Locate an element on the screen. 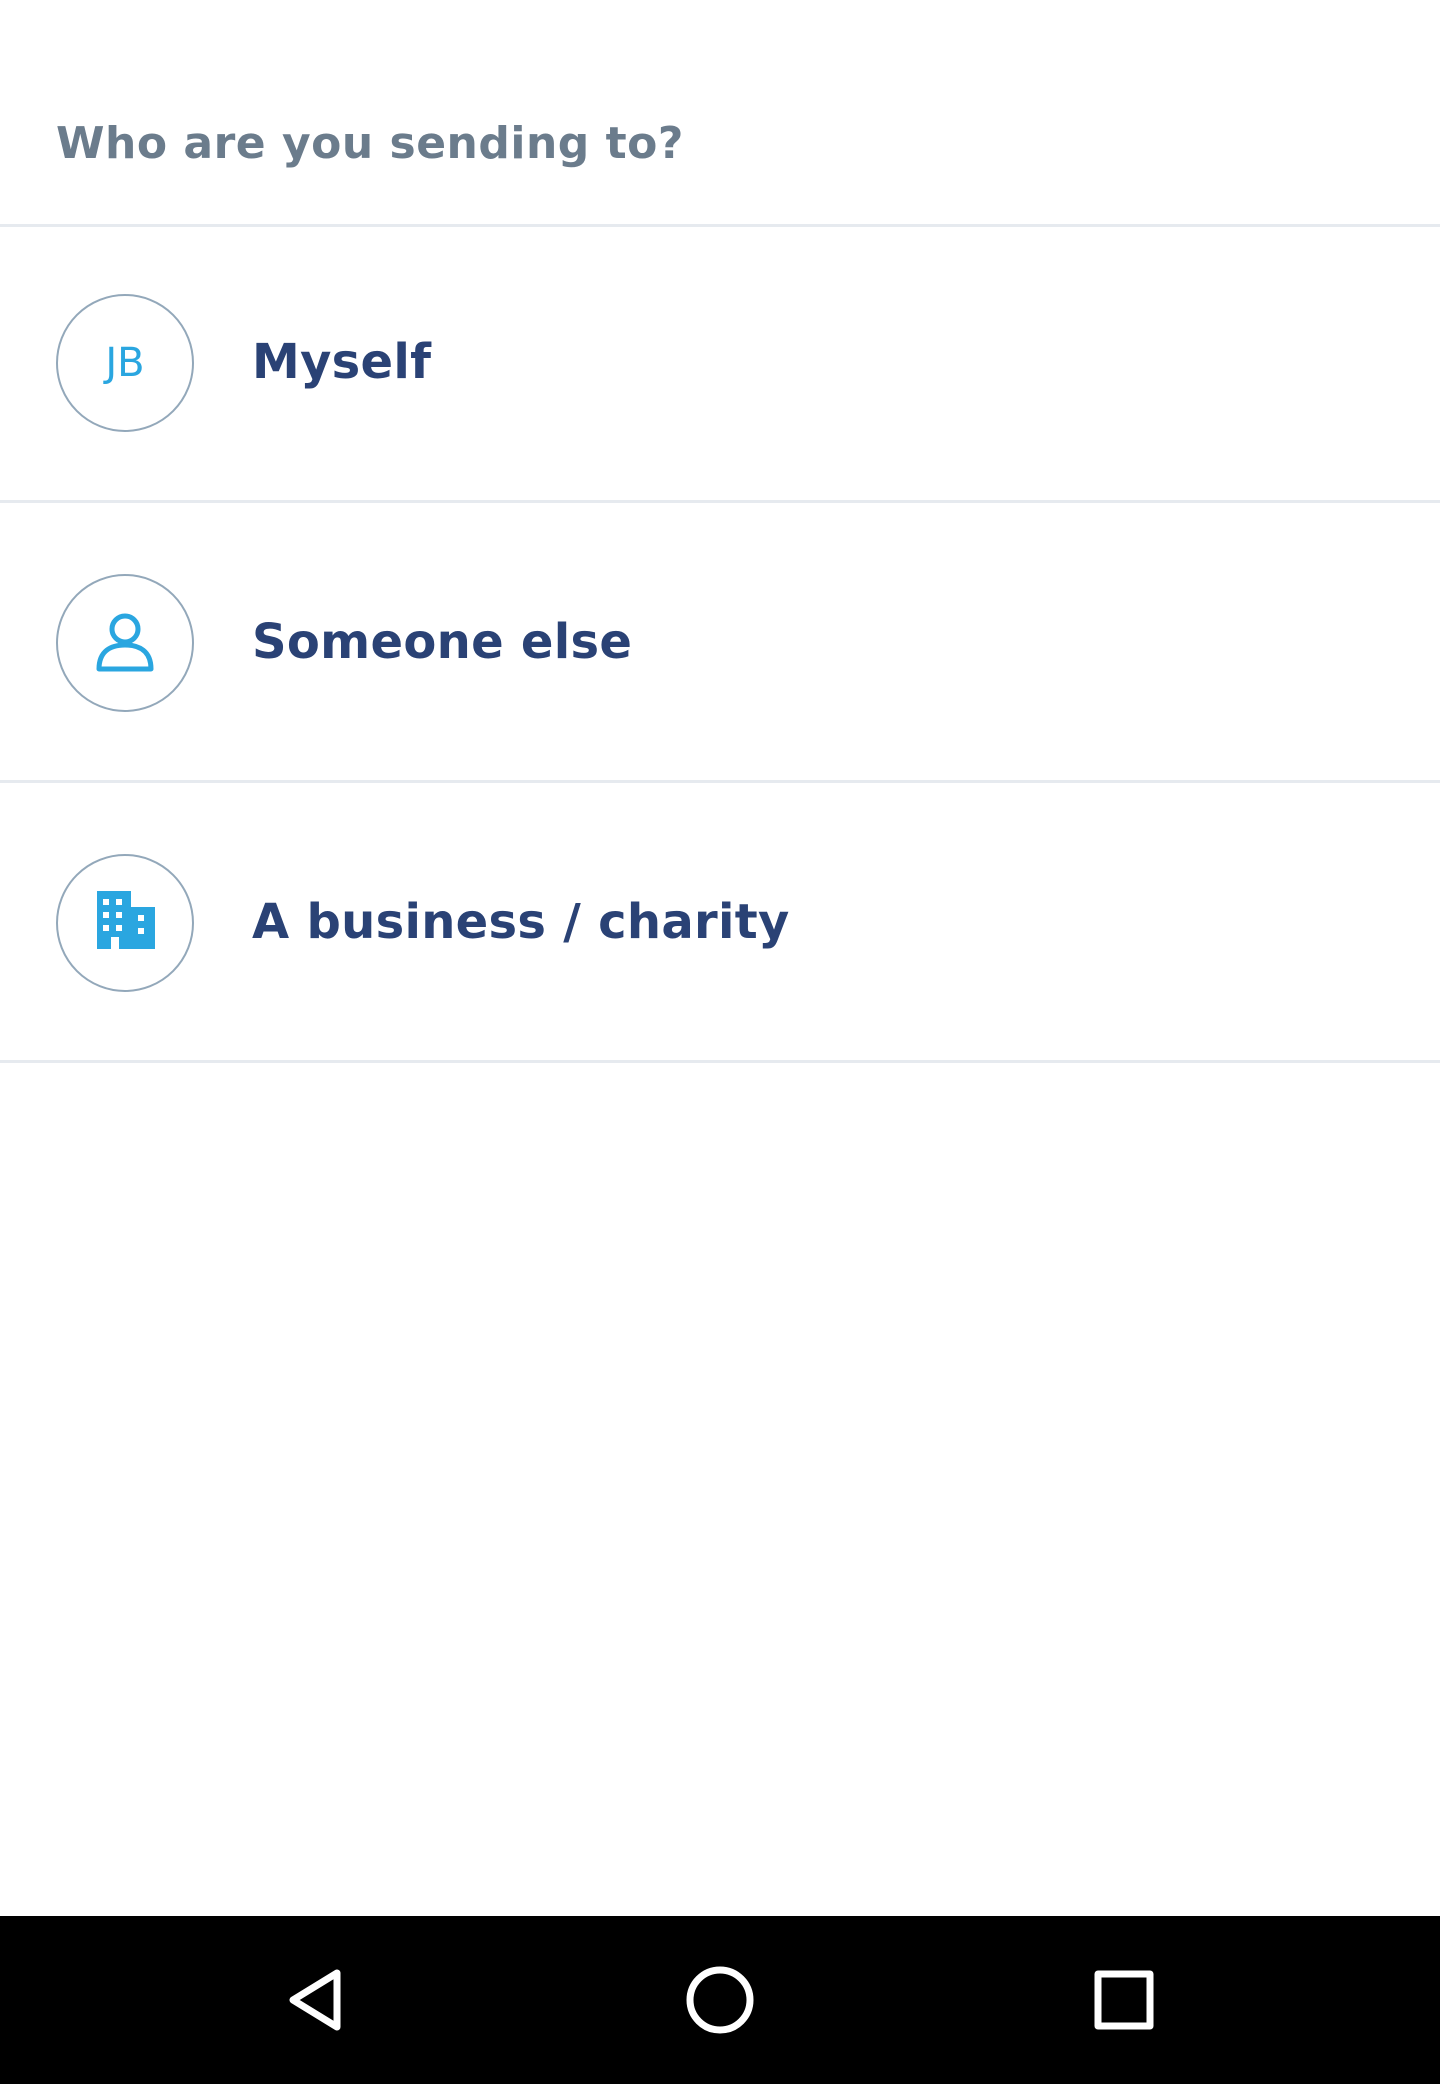  avatar-initials: JB is located at coordinates (125, 363).